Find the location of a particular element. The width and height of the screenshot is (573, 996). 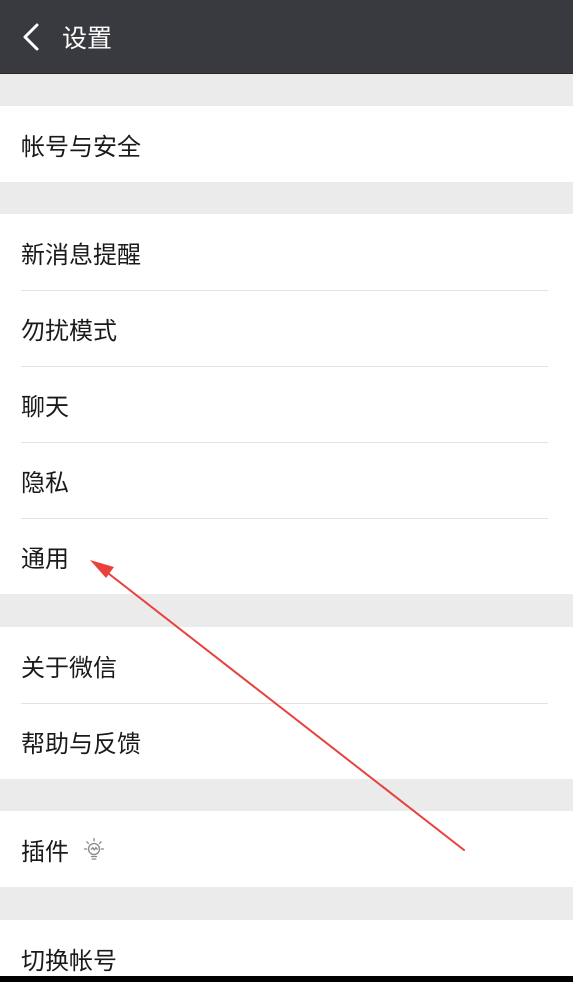

switch-account-label: 切换帐号 is located at coordinates (69, 960).